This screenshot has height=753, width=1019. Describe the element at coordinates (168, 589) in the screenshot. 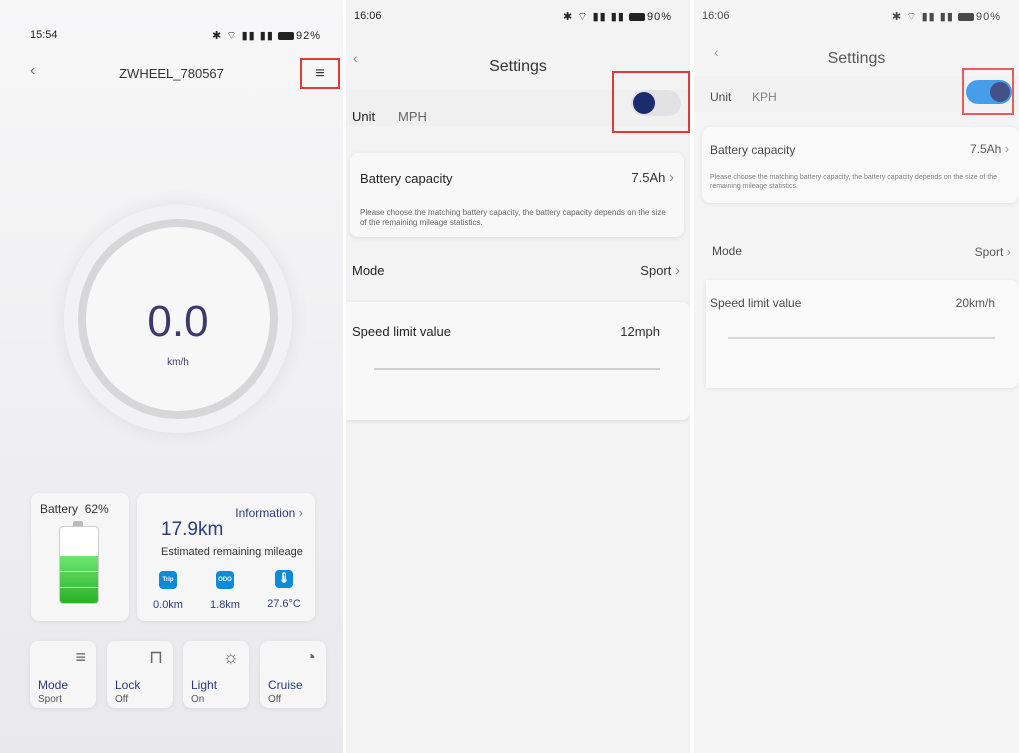

I see `trip-stat: Trip 0.0km` at that location.